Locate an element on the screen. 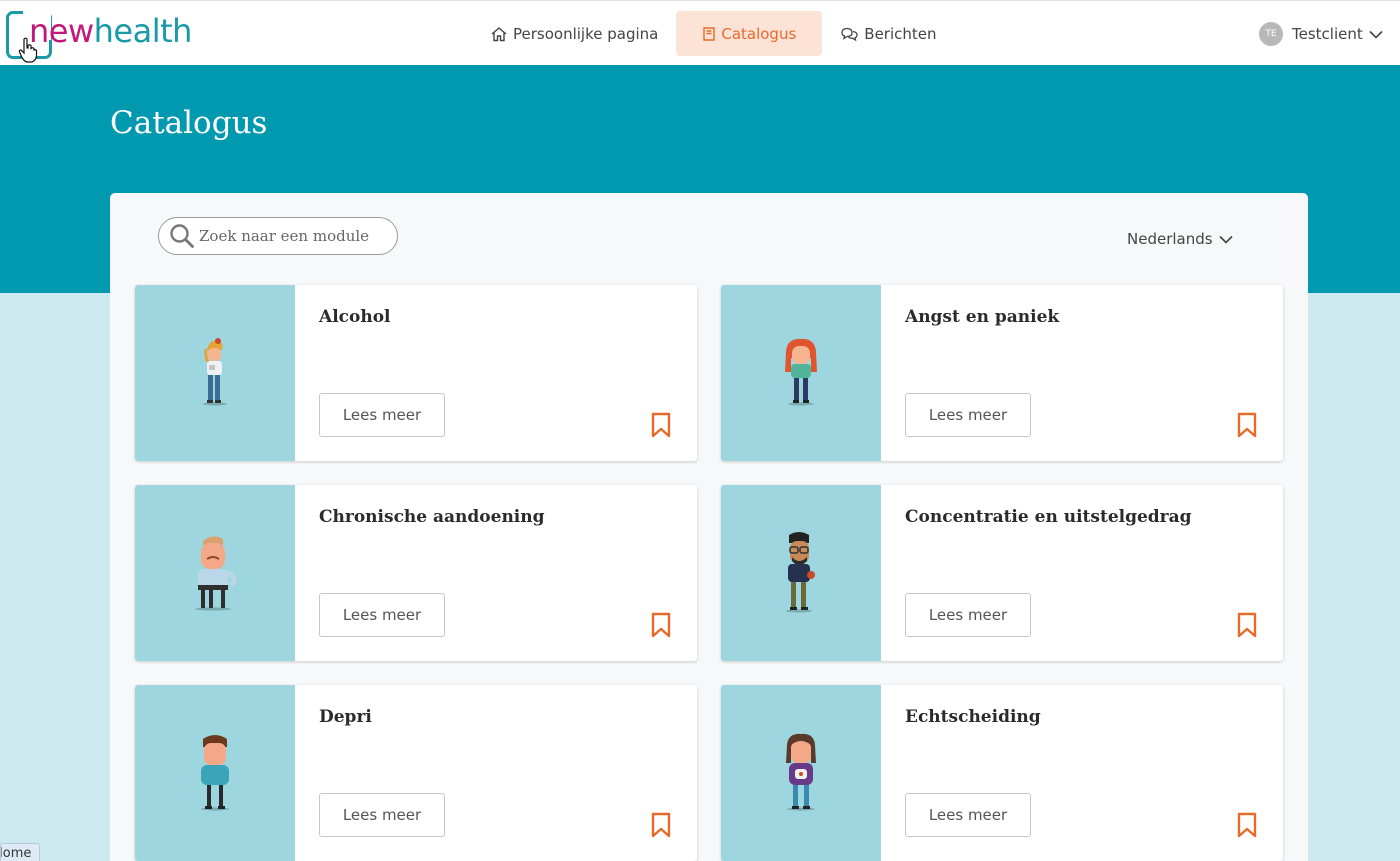 Image resolution: width=1400 pixels, height=861 pixels. module-title: Echtscheiding is located at coordinates (973, 717).